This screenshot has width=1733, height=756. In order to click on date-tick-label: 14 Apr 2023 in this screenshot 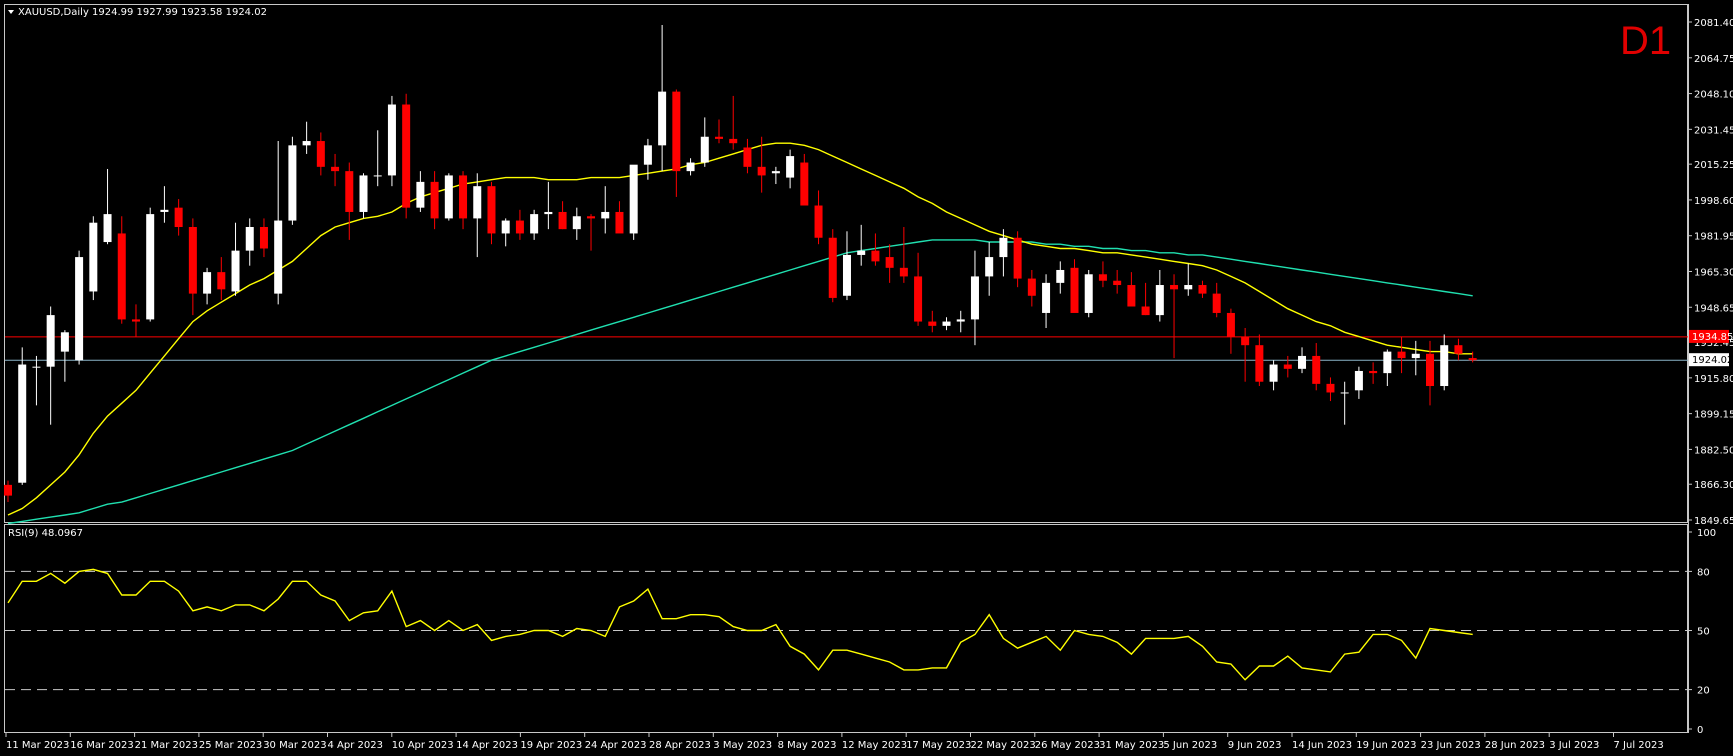, I will do `click(487, 745)`.